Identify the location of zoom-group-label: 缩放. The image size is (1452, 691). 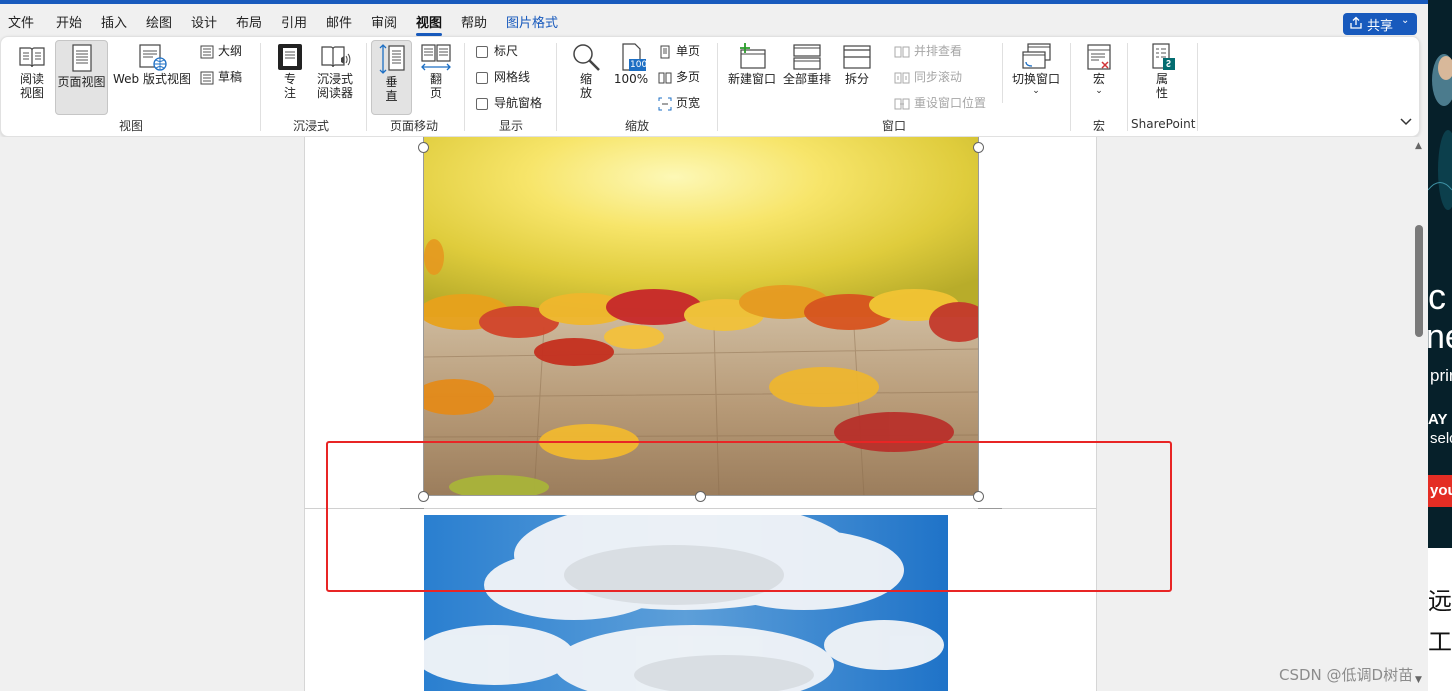
(637, 126).